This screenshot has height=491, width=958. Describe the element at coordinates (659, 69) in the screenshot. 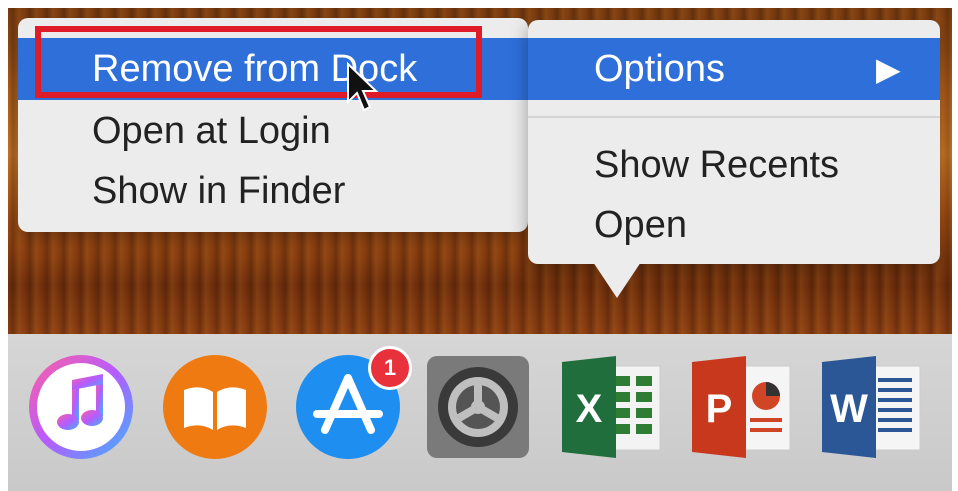

I see `menu-item-label: Options` at that location.